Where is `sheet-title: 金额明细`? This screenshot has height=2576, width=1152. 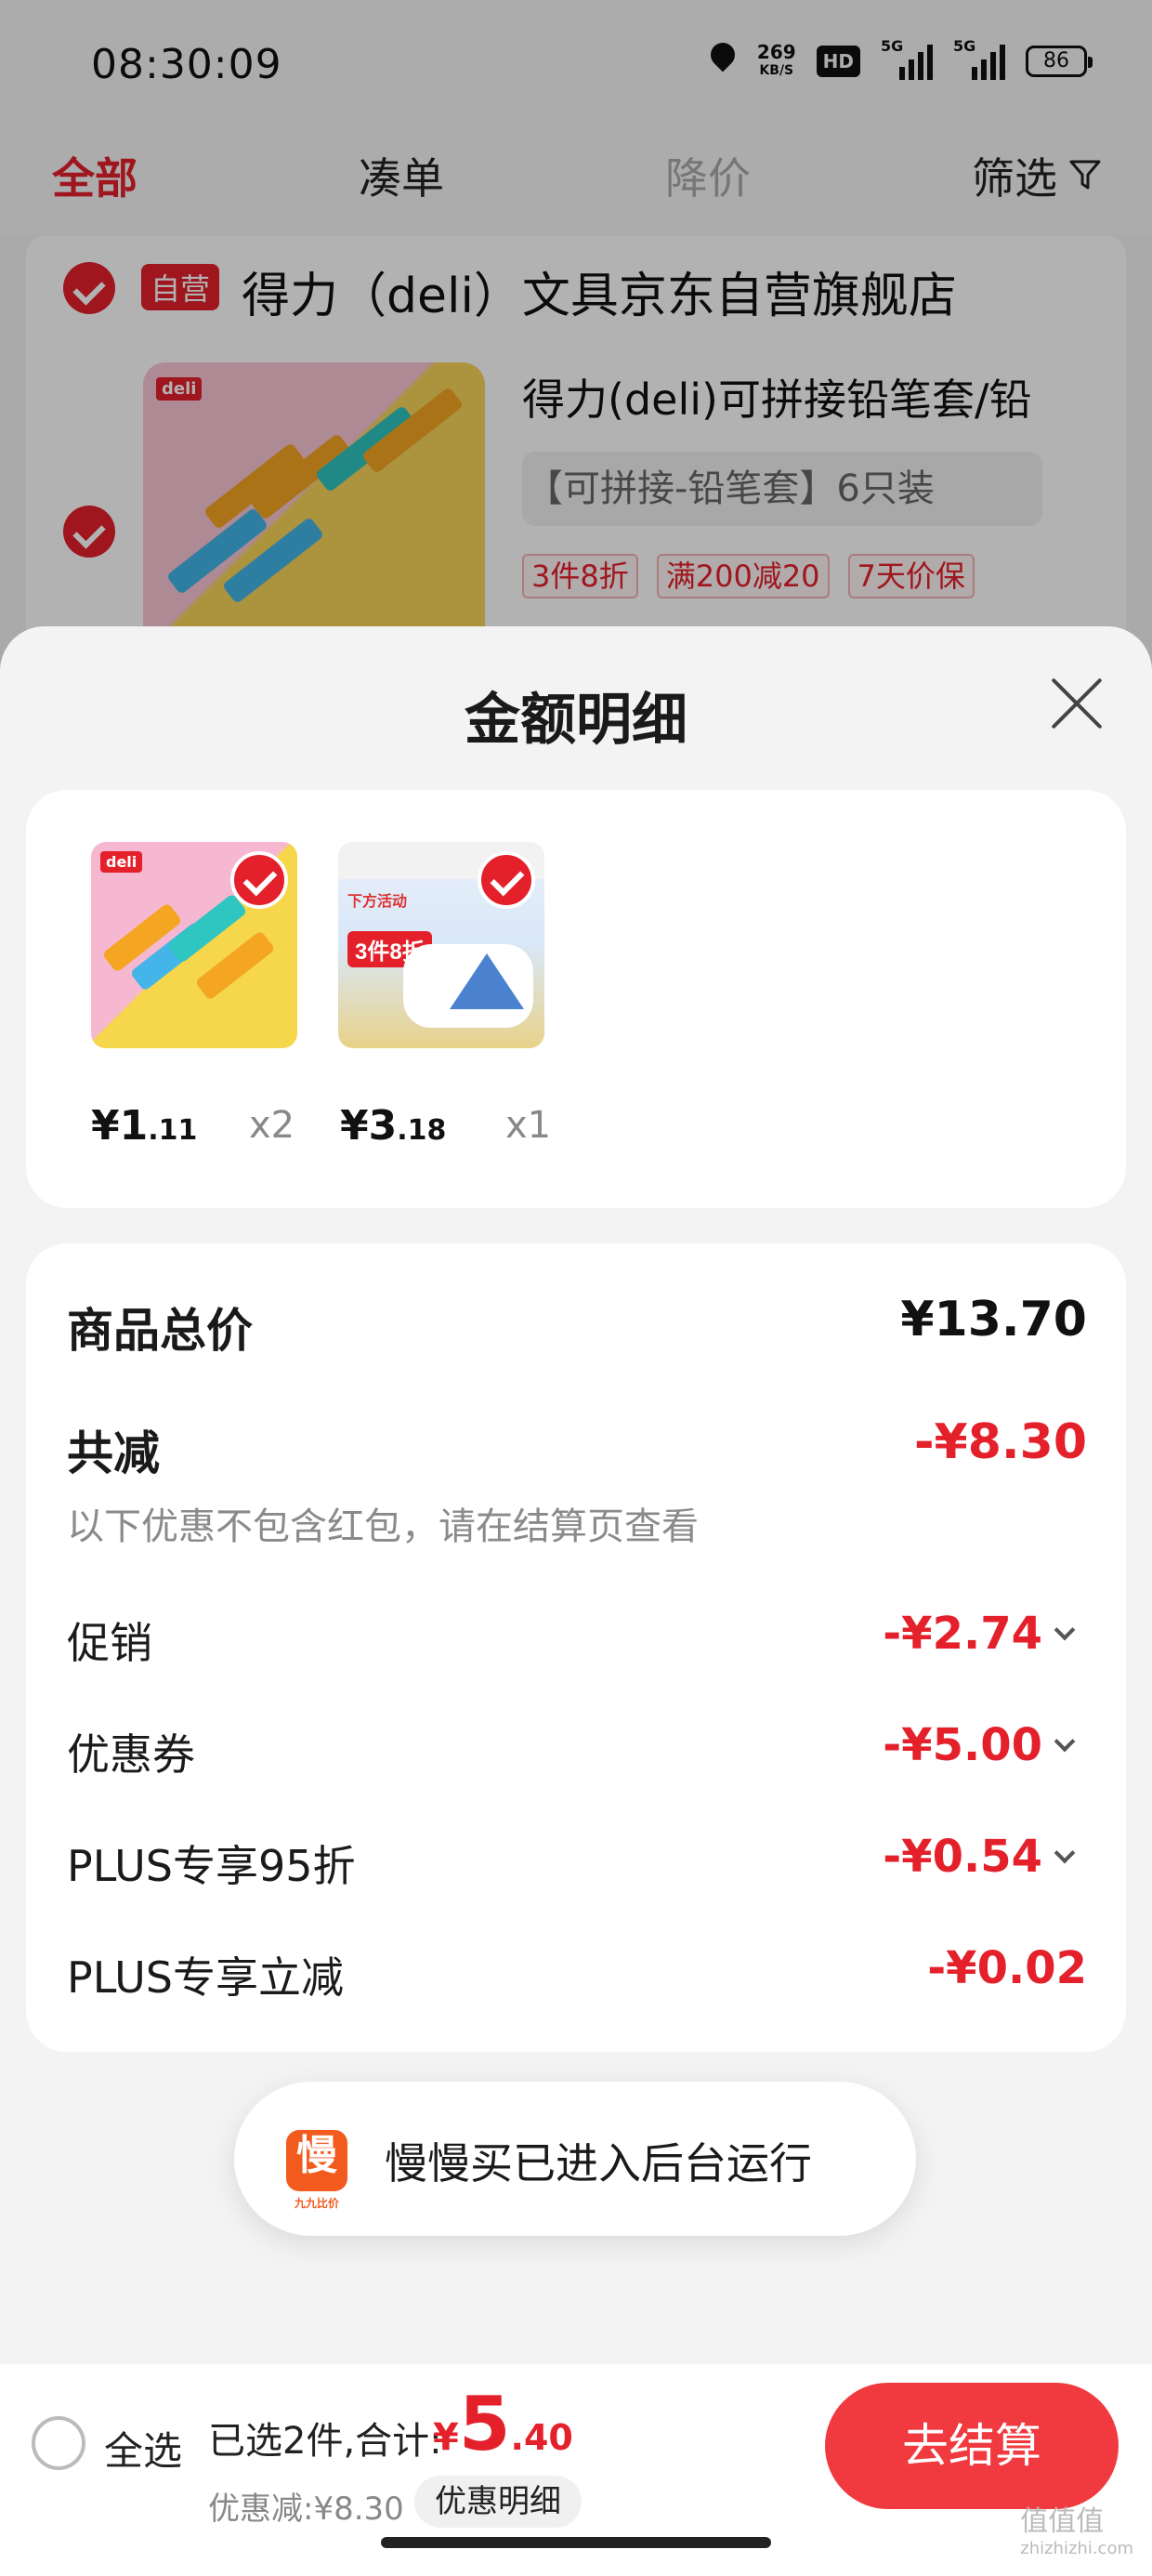 sheet-title: 金额明细 is located at coordinates (576, 720).